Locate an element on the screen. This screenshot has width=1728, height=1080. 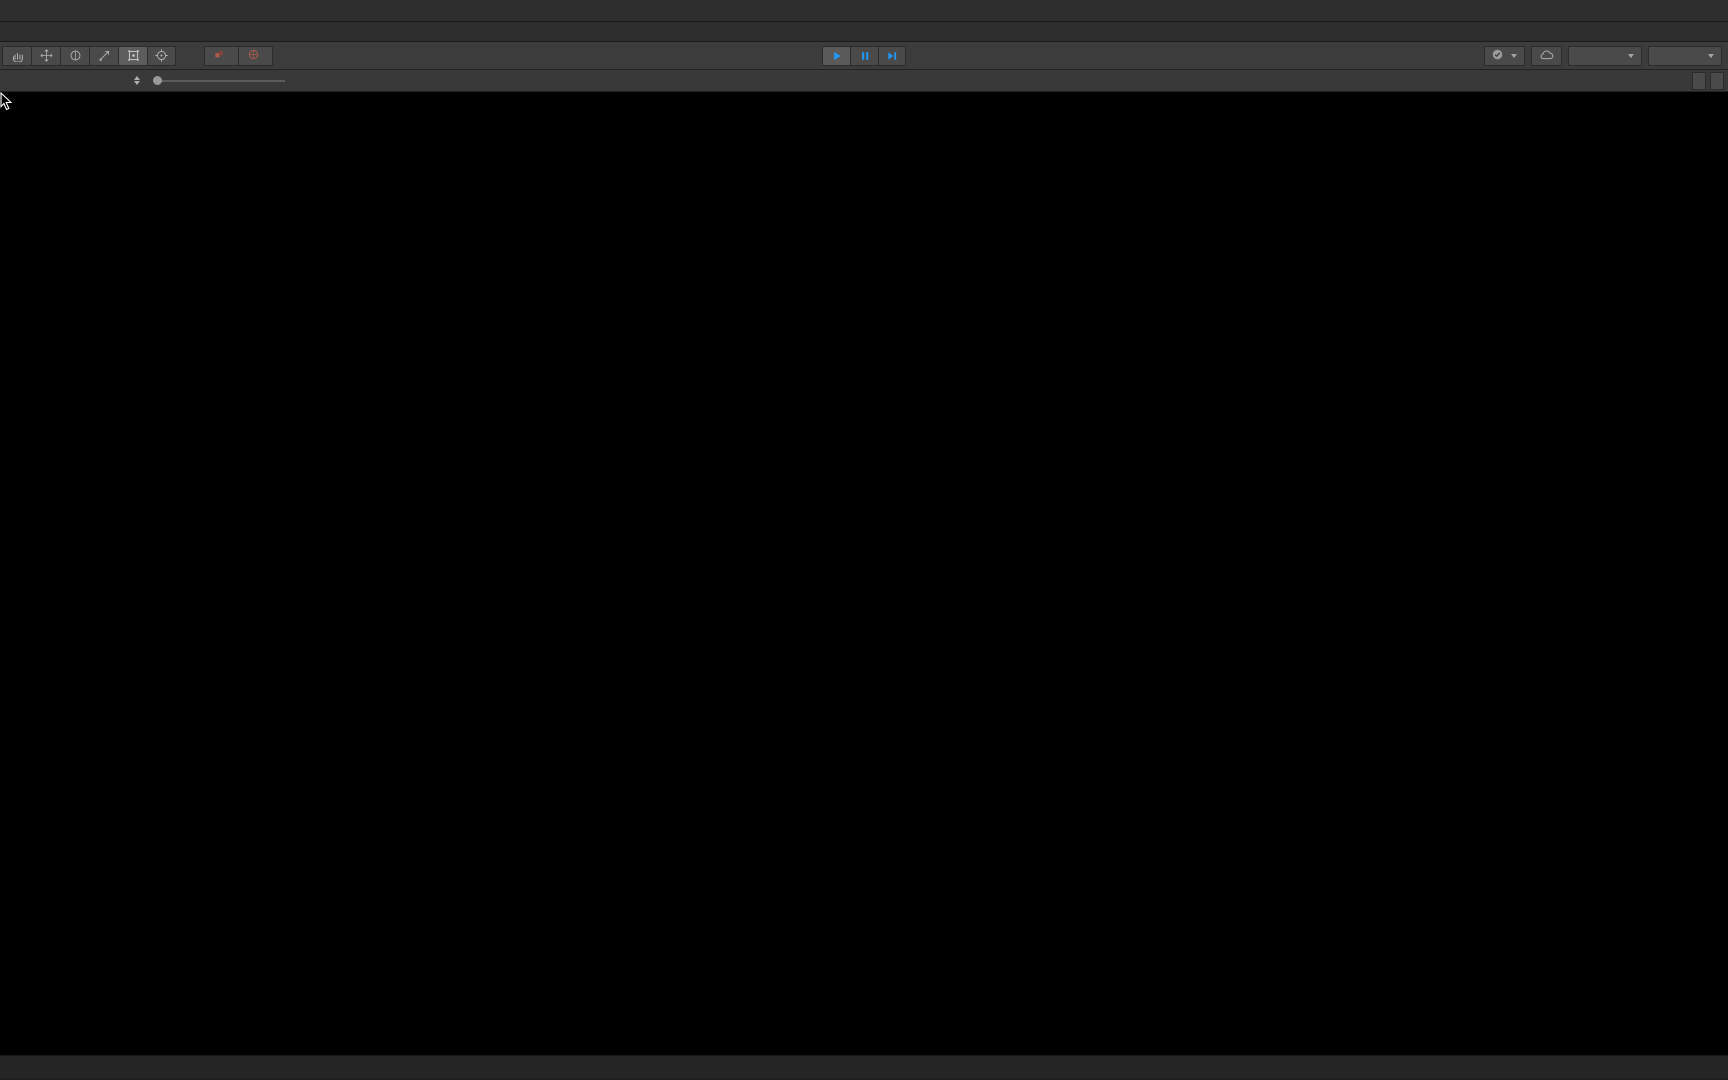
mute-audio-toggle is located at coordinates (1717, 80).